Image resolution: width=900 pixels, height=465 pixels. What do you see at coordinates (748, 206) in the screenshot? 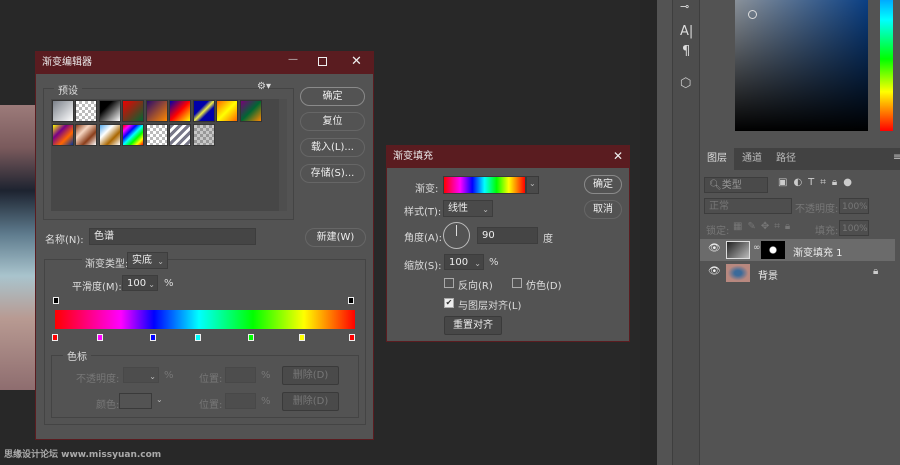
I see `blend-mode-select: 正常` at bounding box center [748, 206].